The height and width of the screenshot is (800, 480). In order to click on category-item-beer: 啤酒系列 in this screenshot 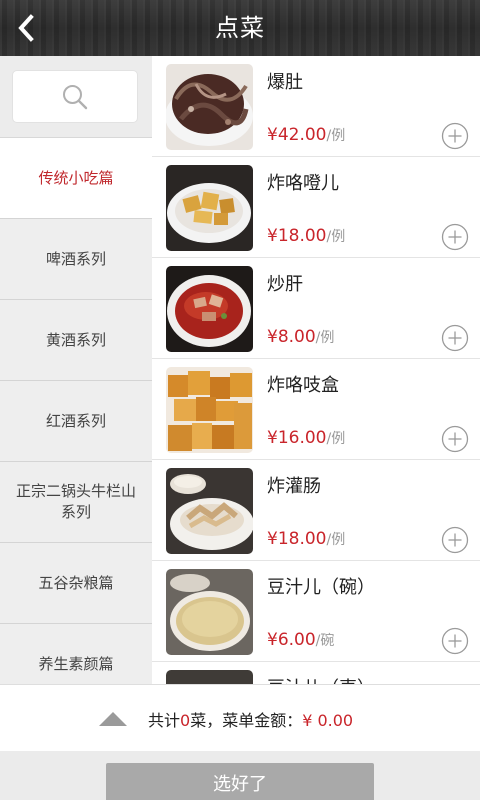, I will do `click(76, 259)`.